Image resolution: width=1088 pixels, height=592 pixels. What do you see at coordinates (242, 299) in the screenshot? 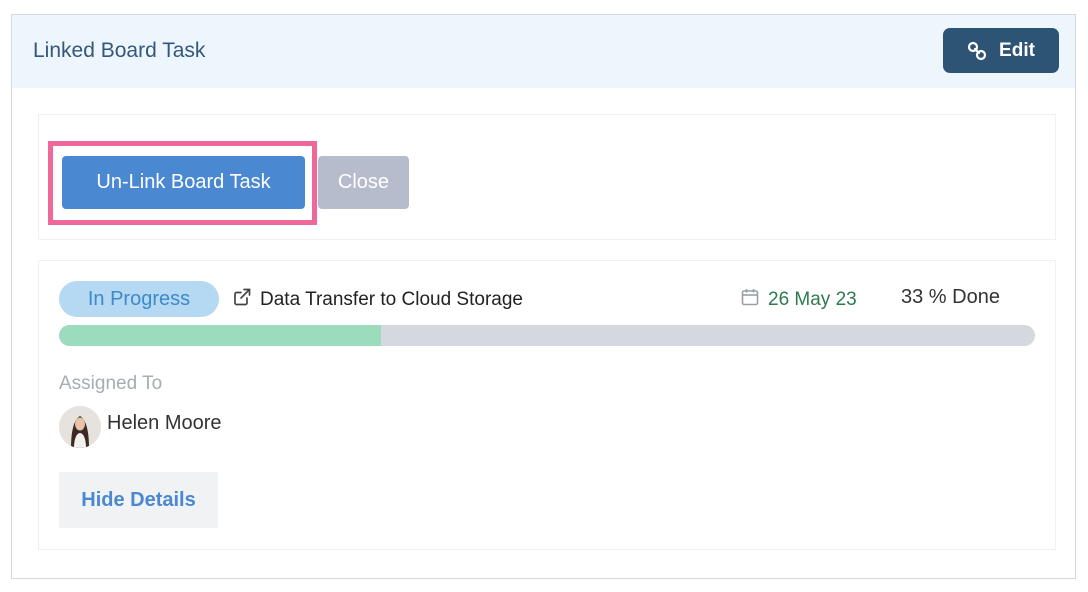
I see `external-link-icon` at bounding box center [242, 299].